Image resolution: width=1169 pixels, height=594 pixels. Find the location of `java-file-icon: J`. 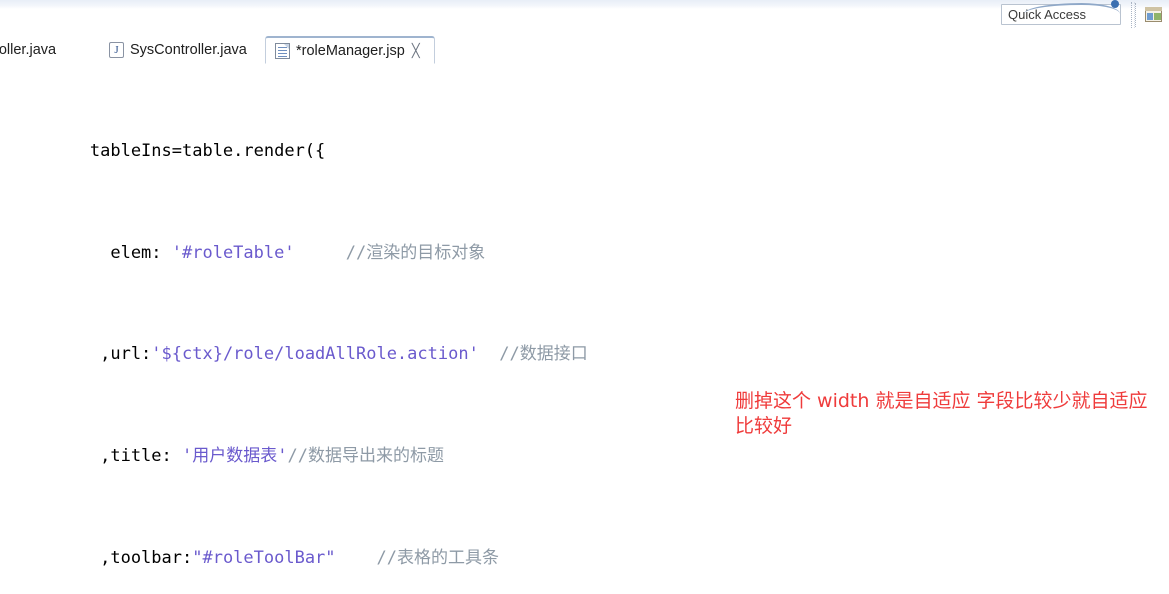

java-file-icon: J is located at coordinates (116, 49).